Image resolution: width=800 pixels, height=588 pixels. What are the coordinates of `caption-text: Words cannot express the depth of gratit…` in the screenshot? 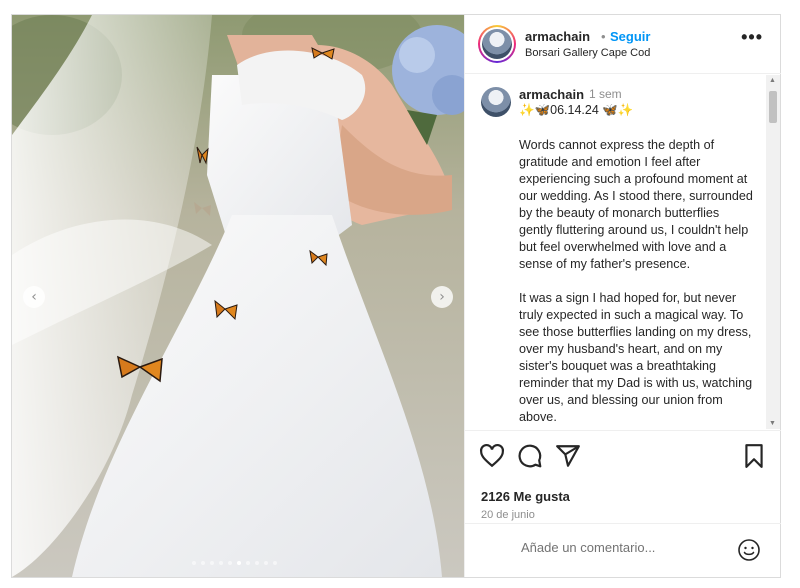 It's located at (637, 283).